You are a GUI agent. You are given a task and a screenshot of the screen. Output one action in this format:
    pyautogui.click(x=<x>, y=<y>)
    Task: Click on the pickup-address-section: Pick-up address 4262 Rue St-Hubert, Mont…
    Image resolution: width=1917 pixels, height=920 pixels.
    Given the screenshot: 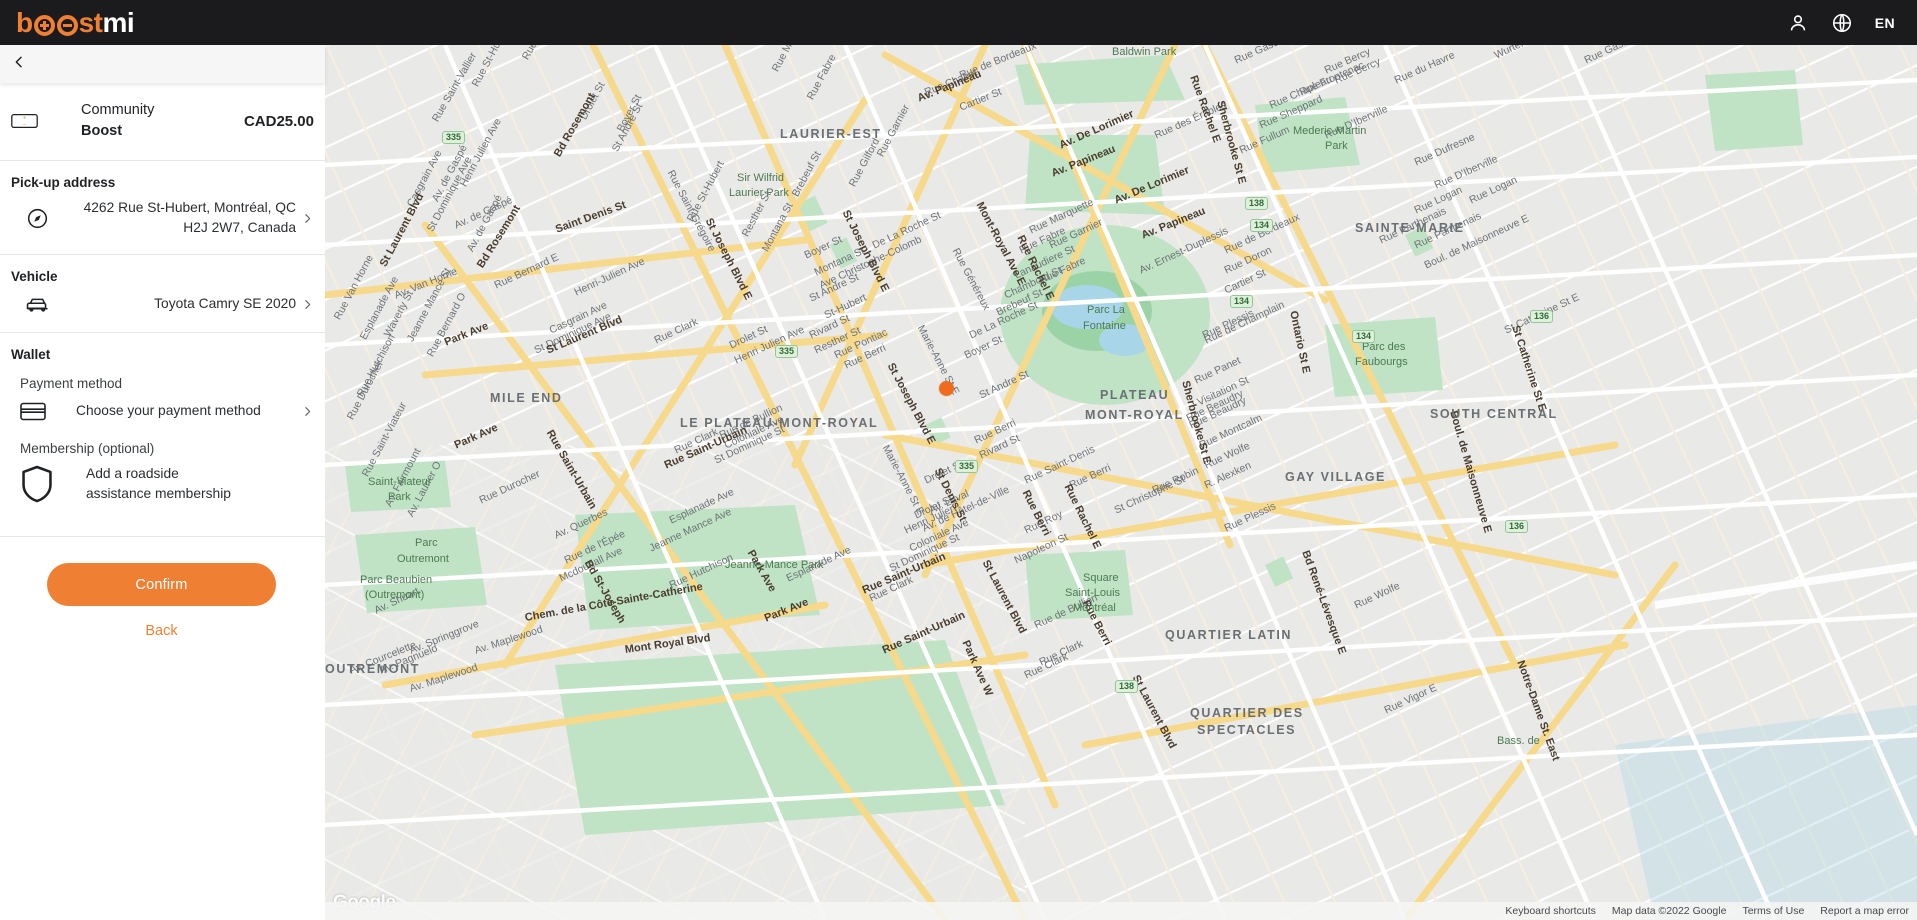 What is the action you would take?
    pyautogui.click(x=162, y=208)
    